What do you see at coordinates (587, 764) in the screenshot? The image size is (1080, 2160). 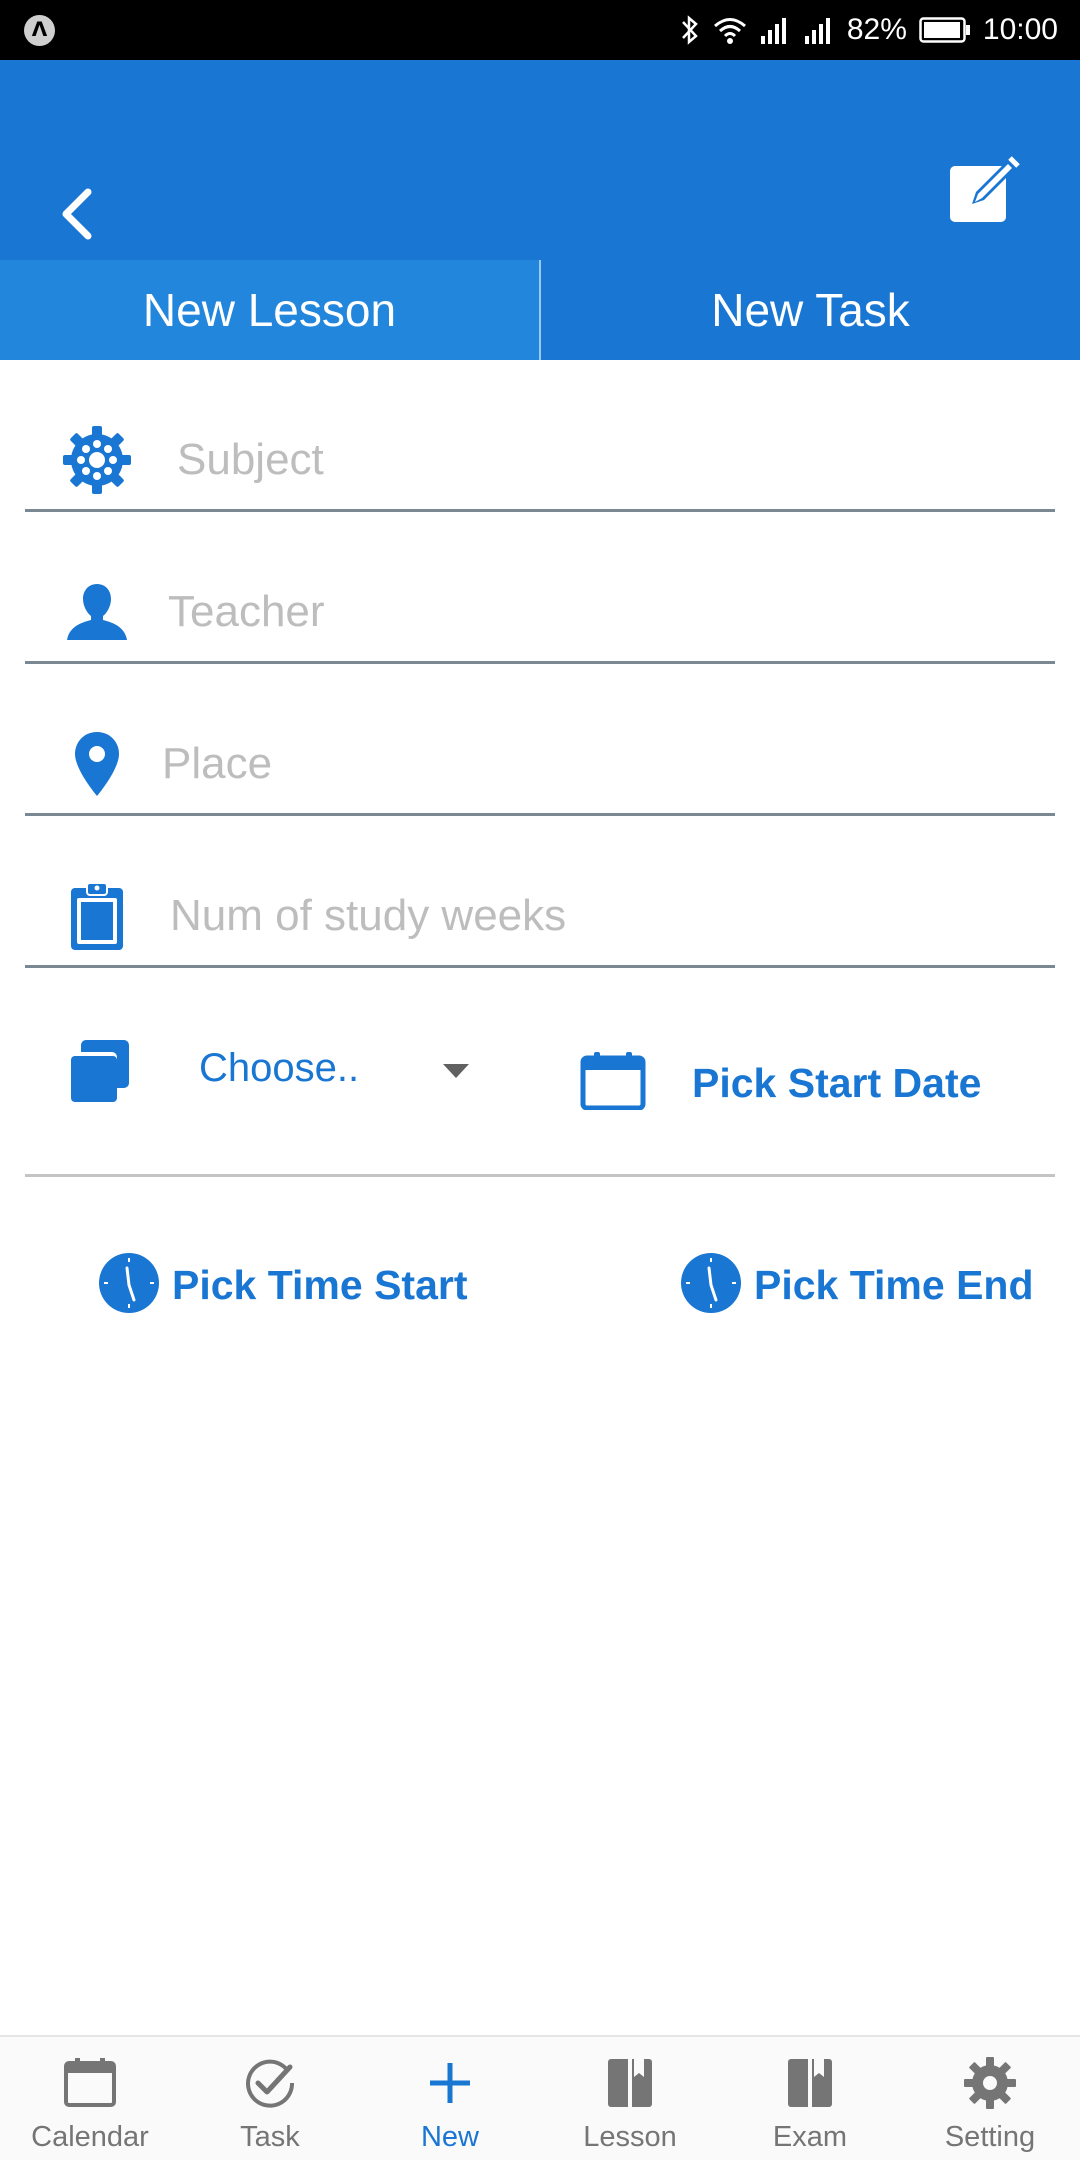 I see `place-input` at bounding box center [587, 764].